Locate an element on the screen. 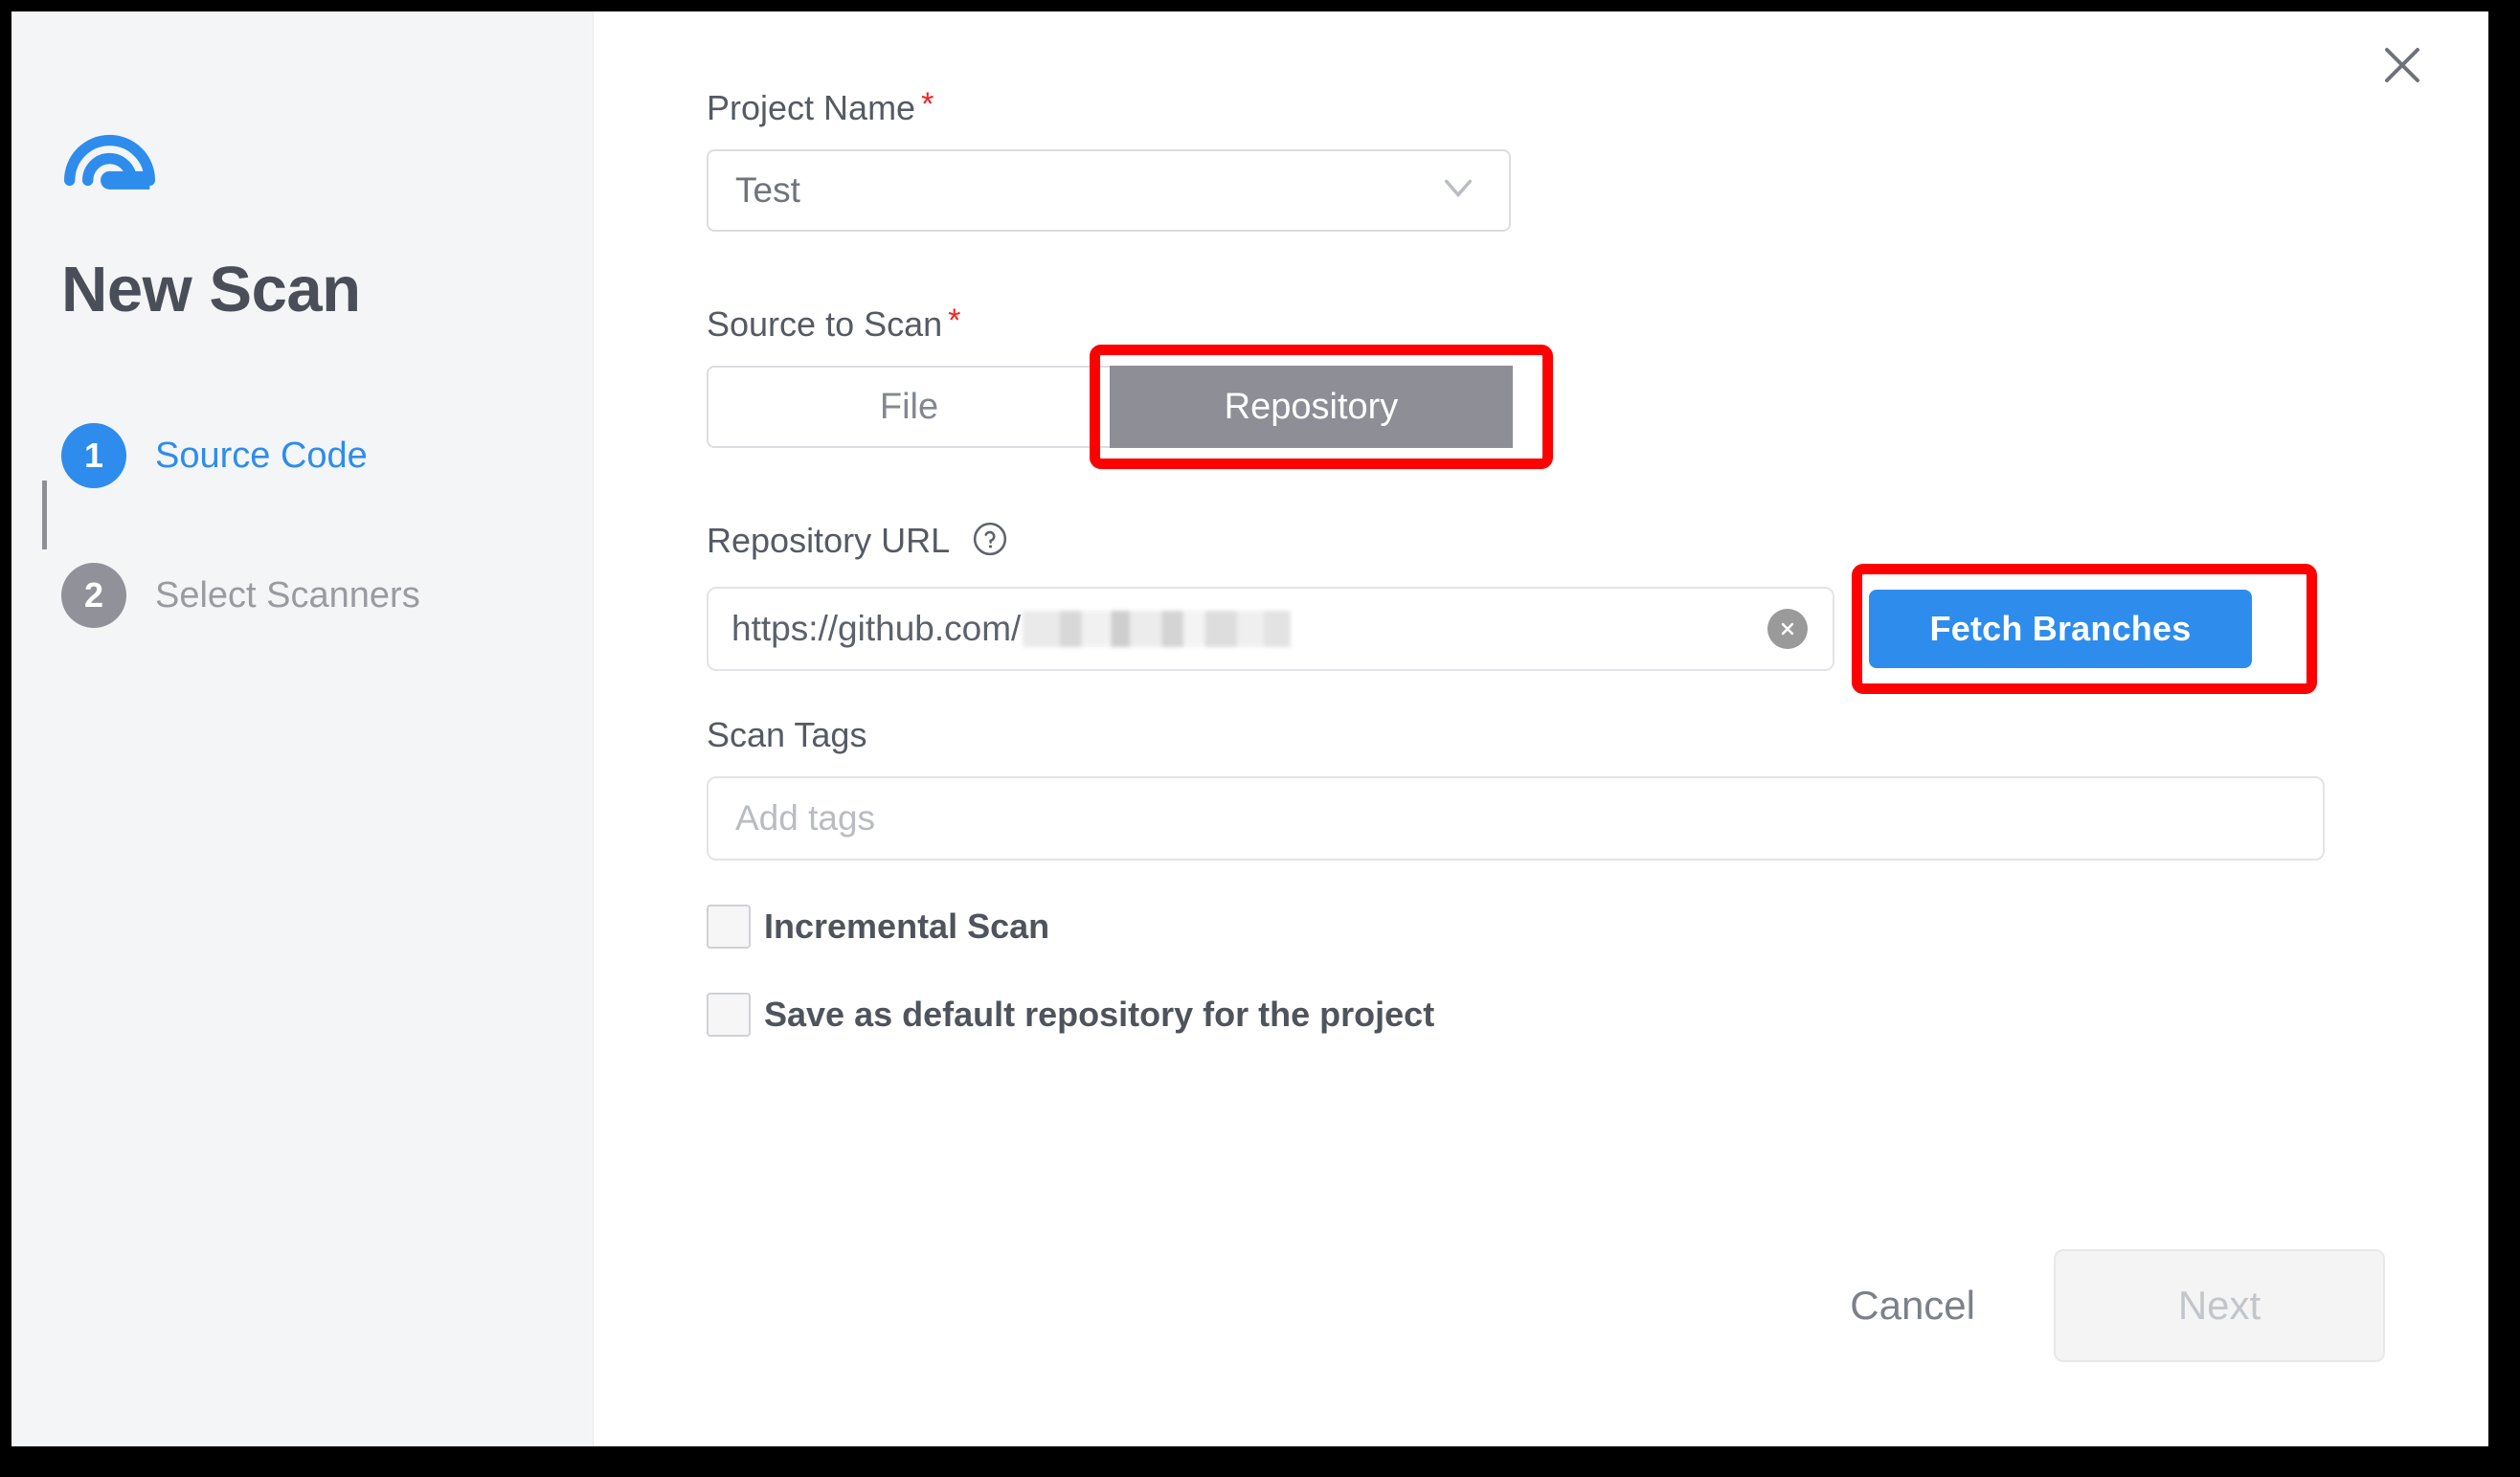 The width and height of the screenshot is (2520, 1477). sidebar-step-select-scanners: 2 Select Scanners is located at coordinates (310, 595).